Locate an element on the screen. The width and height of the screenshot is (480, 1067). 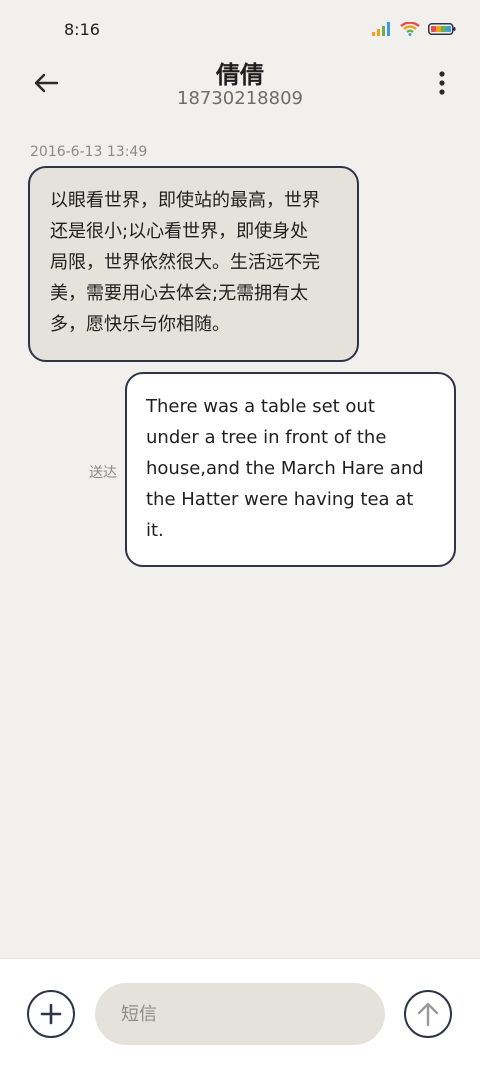
more-vertical-icon is located at coordinates (442, 83).